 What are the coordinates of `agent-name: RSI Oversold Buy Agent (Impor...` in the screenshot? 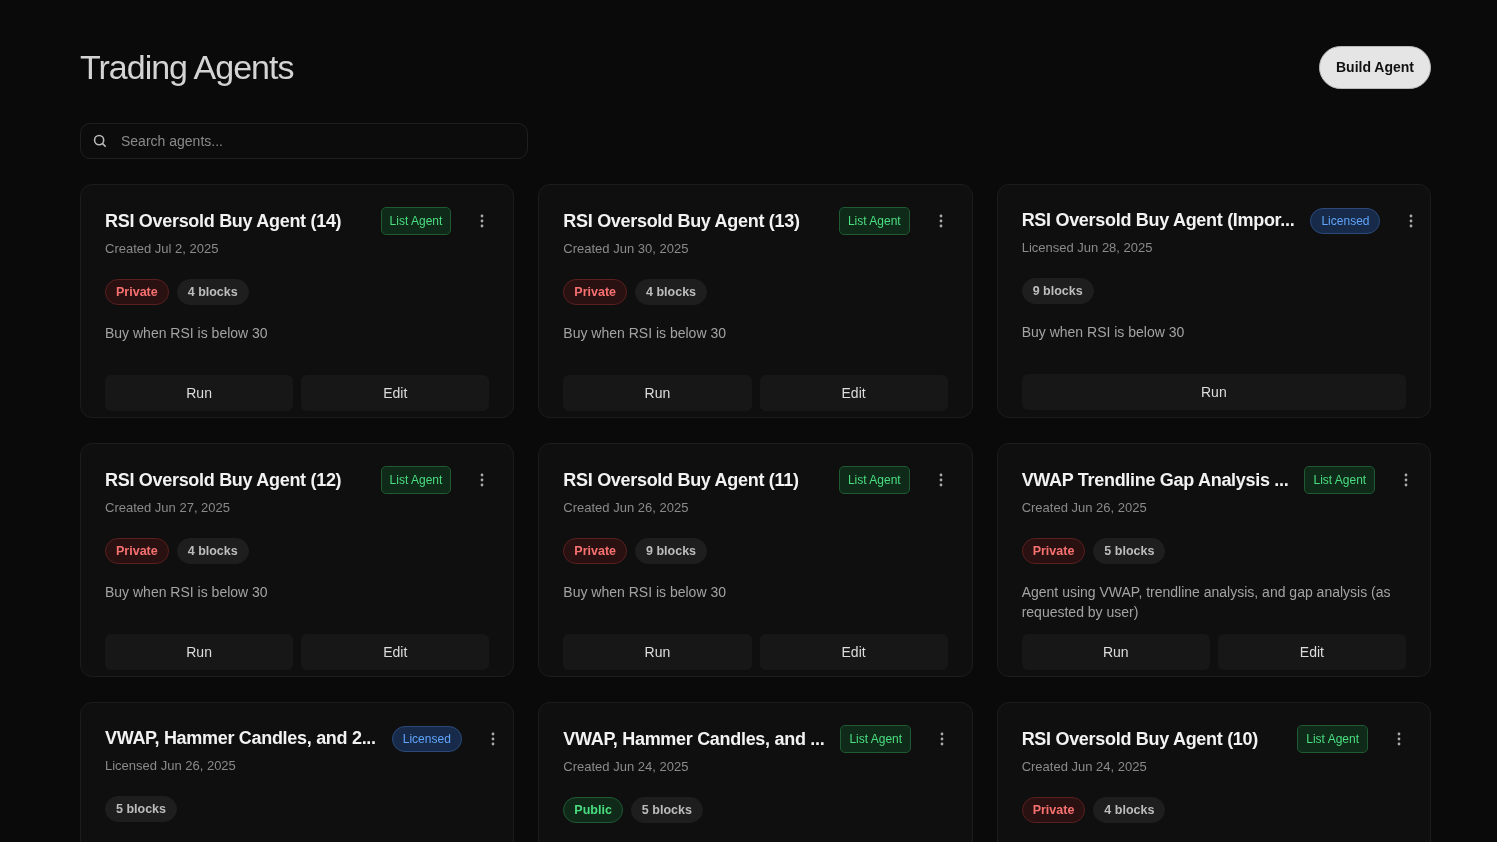 It's located at (1158, 220).